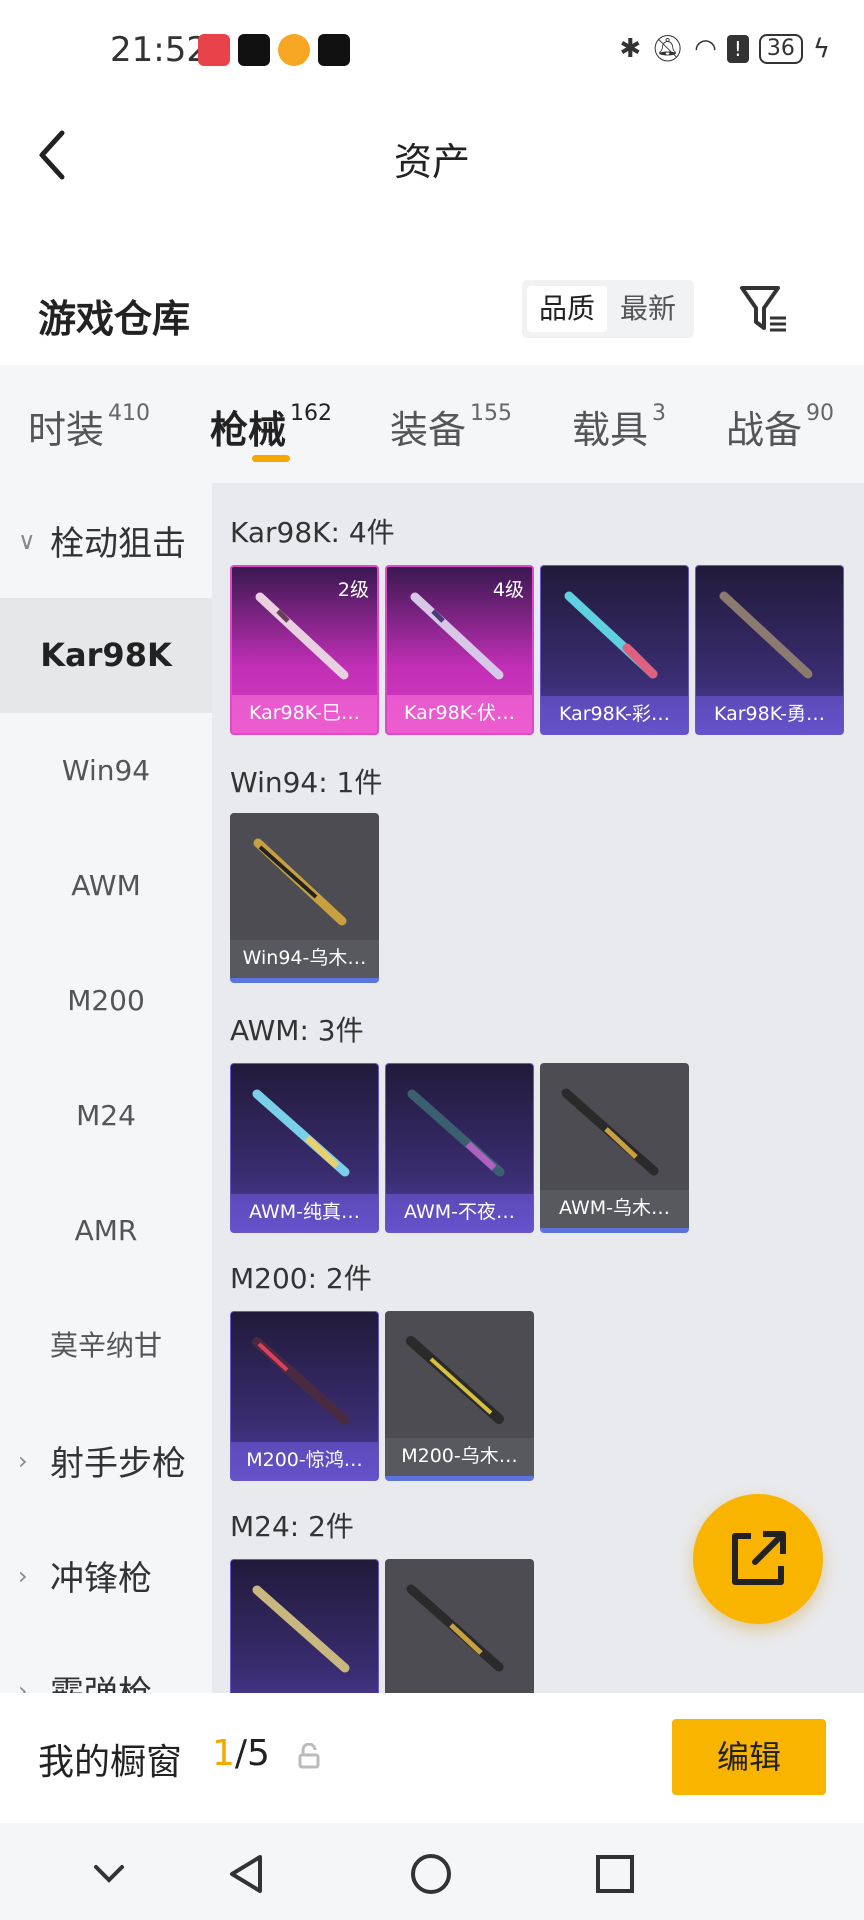 The image size is (864, 1920). What do you see at coordinates (567, 309) in the screenshot?
I see `sort-quality-button: 品质` at bounding box center [567, 309].